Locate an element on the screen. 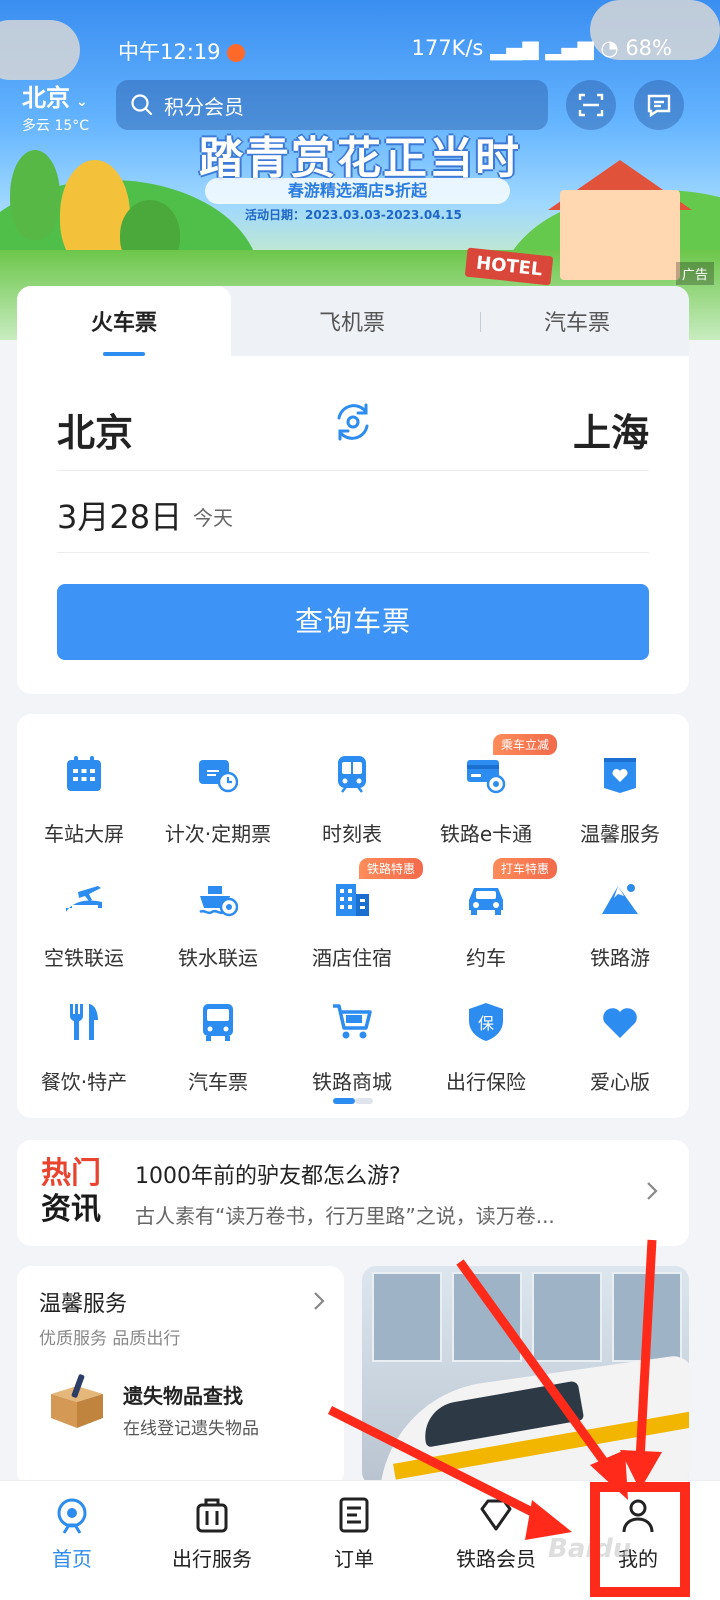 This screenshot has width=720, height=1600. service-label: 时刻表 is located at coordinates (352, 834).